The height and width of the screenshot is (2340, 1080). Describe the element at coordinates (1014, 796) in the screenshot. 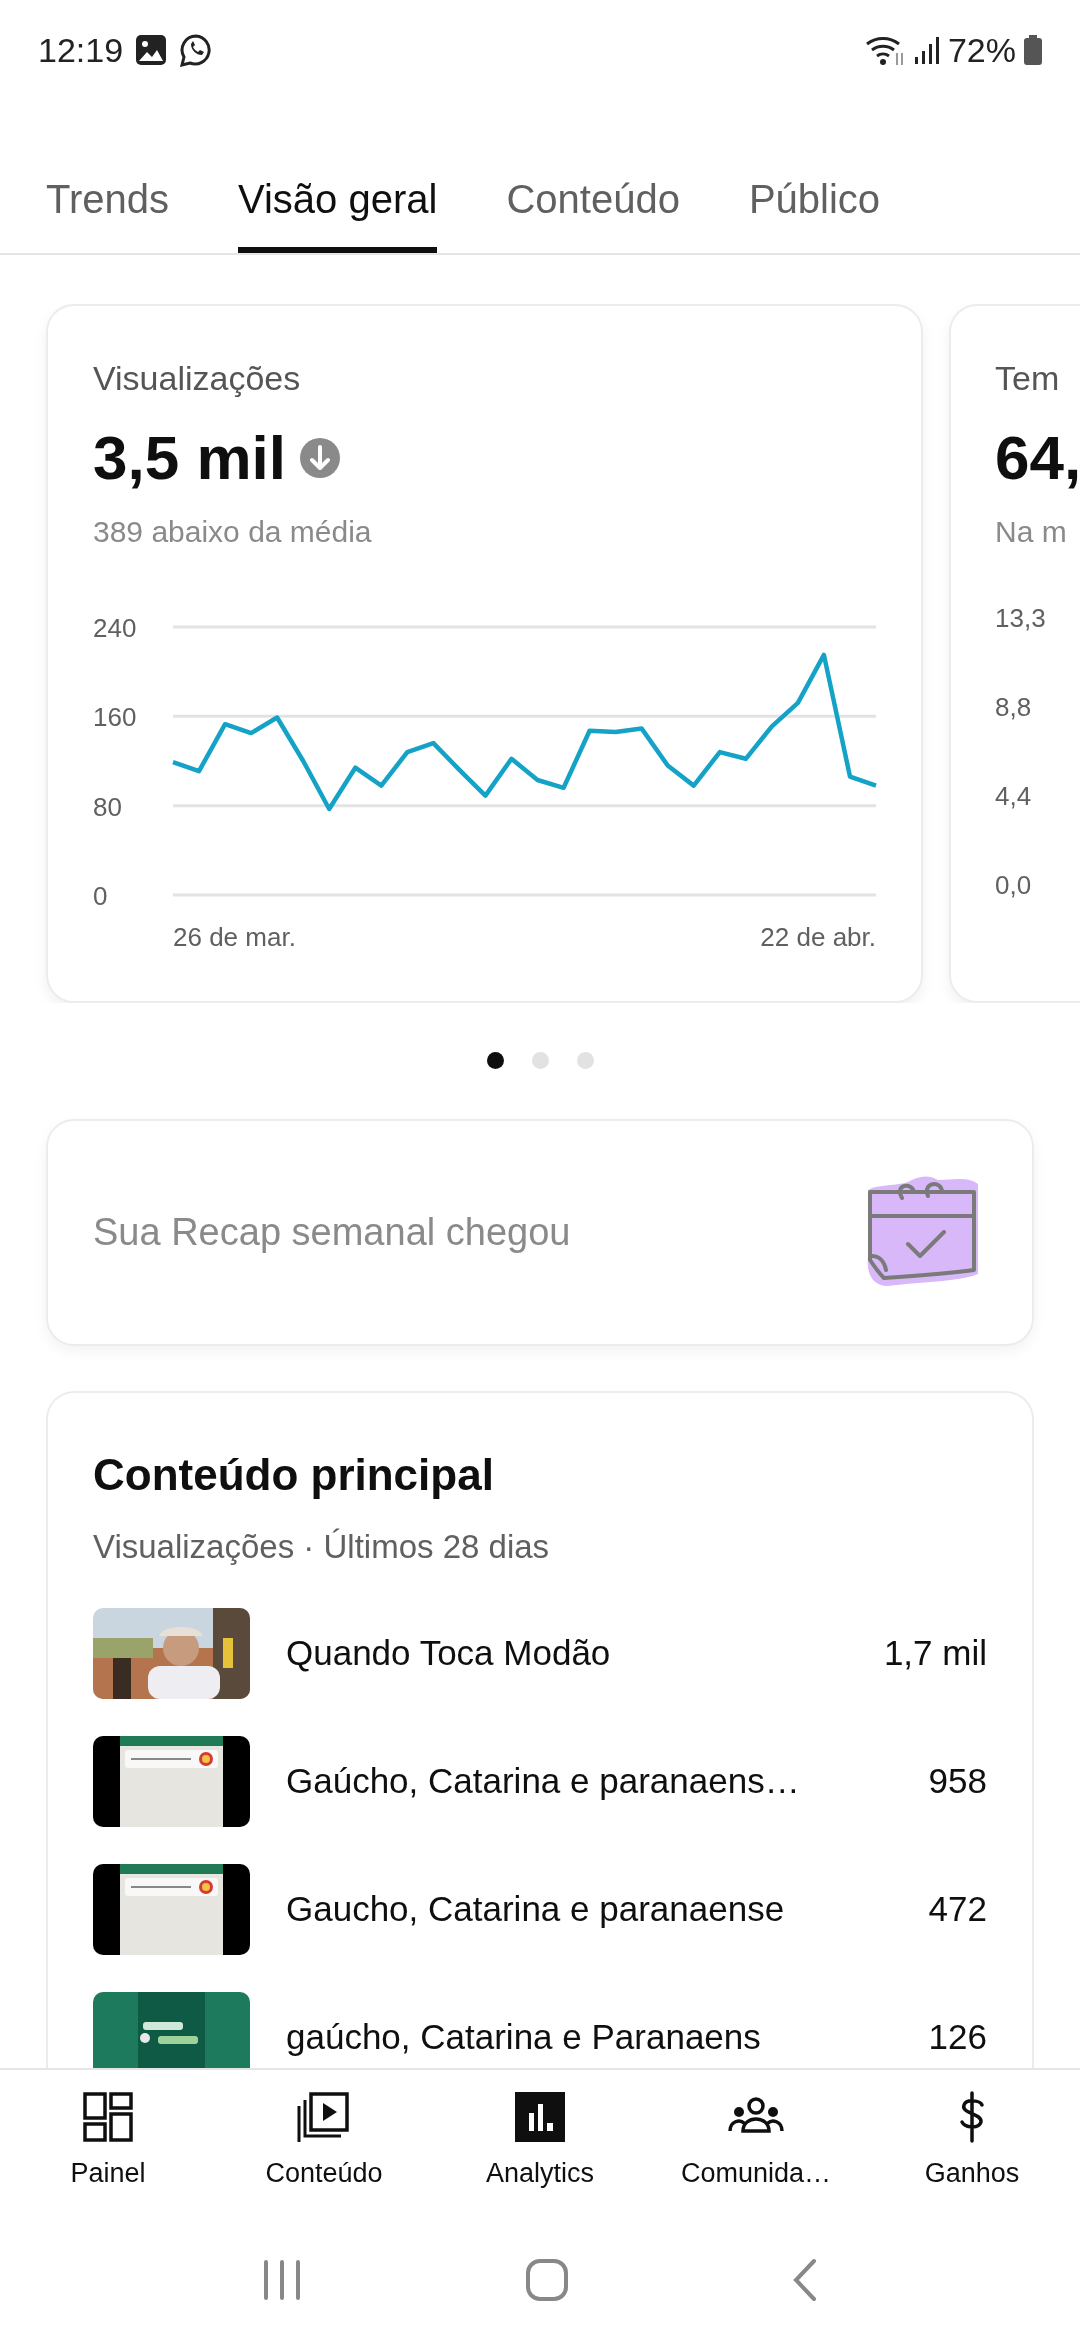

I see `axis-label: 4,4` at that location.